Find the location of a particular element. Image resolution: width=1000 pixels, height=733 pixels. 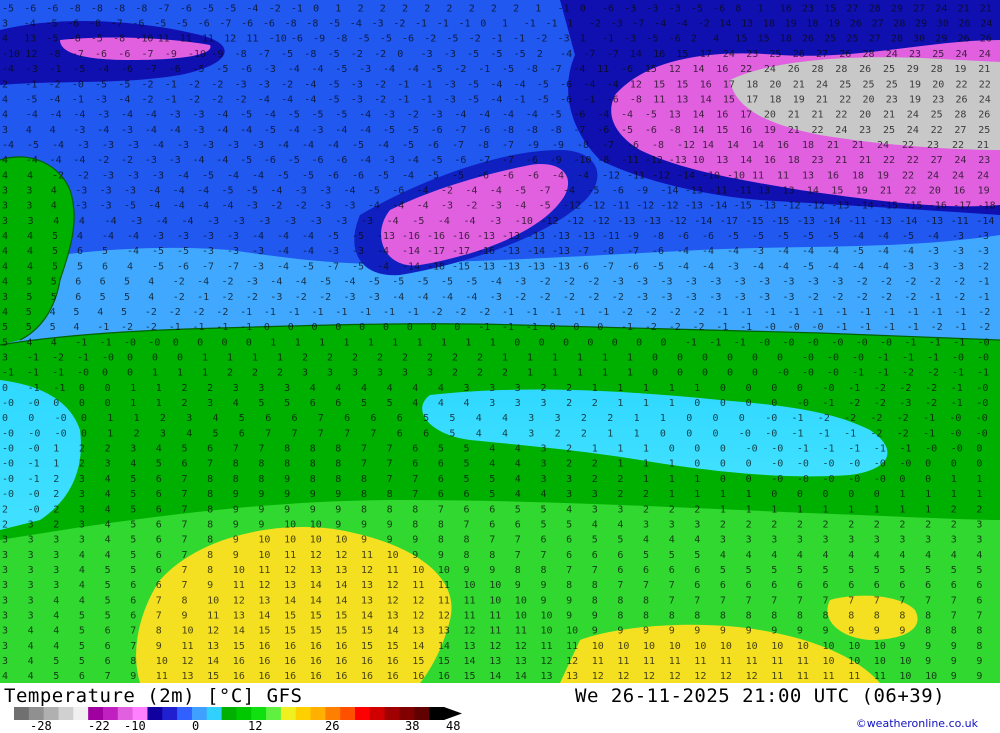

temperature-value: 11 is located at coordinates (726, 661).